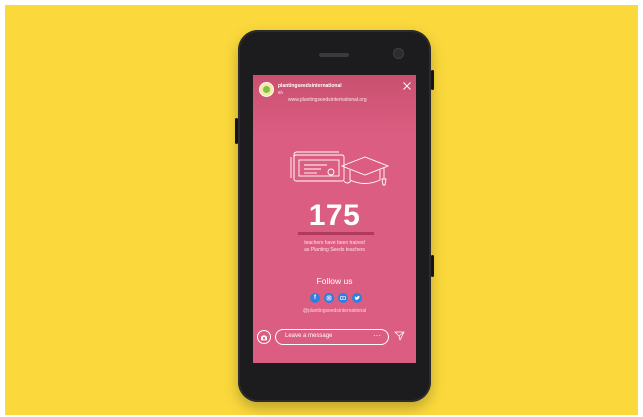 The width and height of the screenshot is (643, 417). I want to click on send-icon, so click(399, 335).